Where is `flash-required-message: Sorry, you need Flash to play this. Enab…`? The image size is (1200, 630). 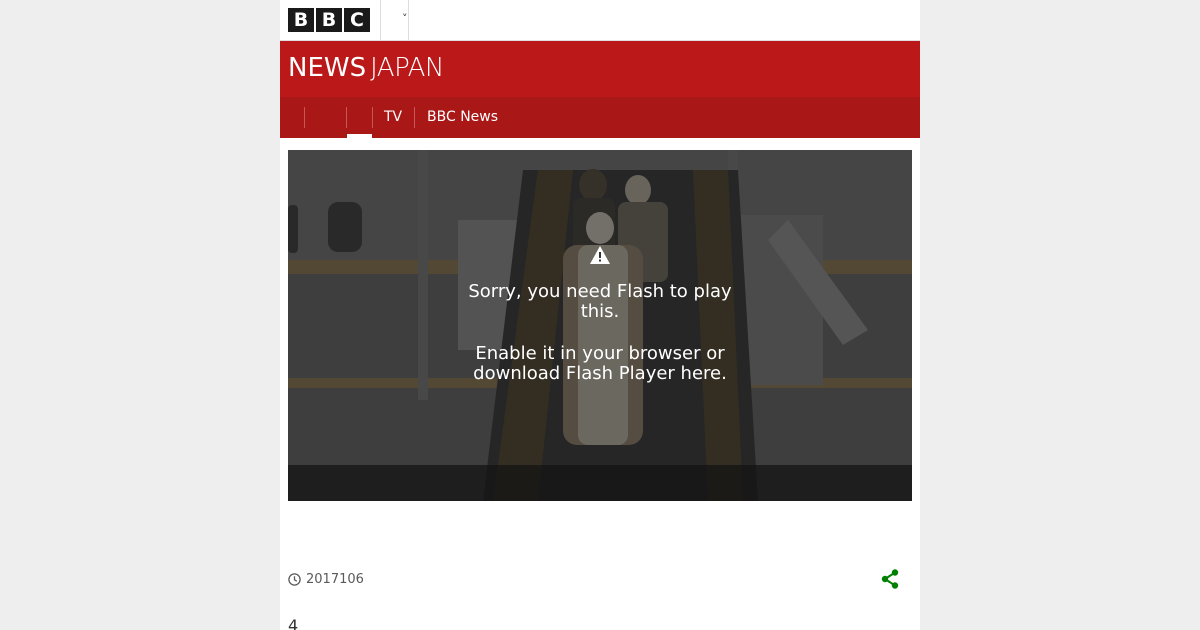 flash-required-message: Sorry, you need Flash to play this. Enab… is located at coordinates (600, 333).